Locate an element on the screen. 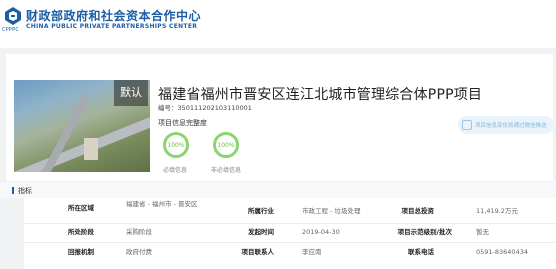 The width and height of the screenshot is (556, 269). label-industry: 所属行业 is located at coordinates (261, 211).